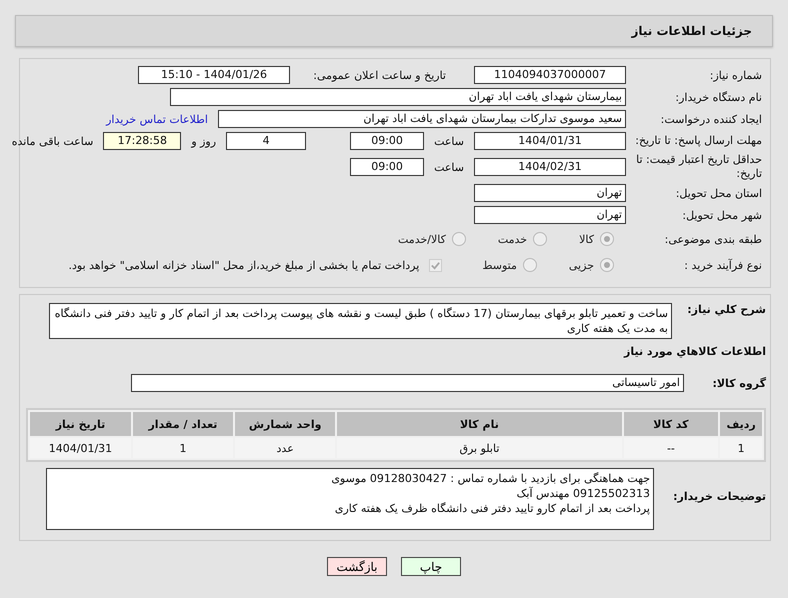 This screenshot has width=788, height=598. Describe the element at coordinates (695, 351) in the screenshot. I see `section-heading: اطلاعات كالاهاي مورد نياز` at that location.